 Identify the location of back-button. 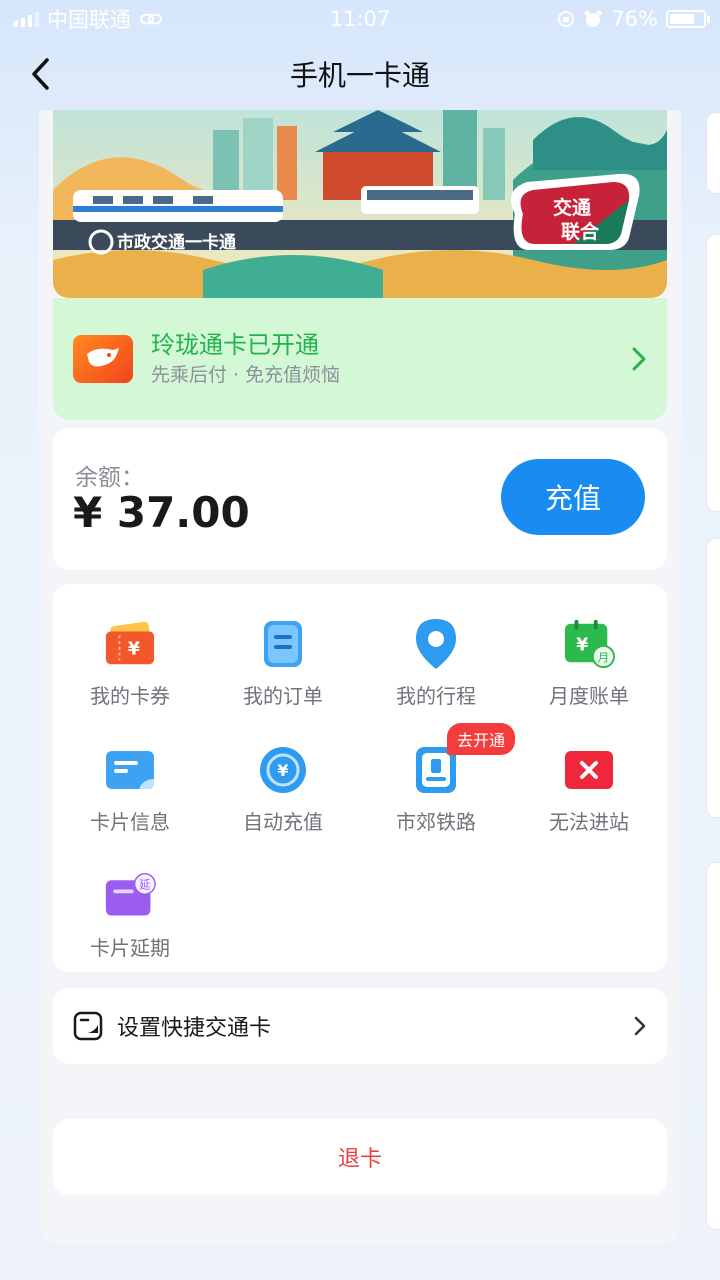
(40, 74).